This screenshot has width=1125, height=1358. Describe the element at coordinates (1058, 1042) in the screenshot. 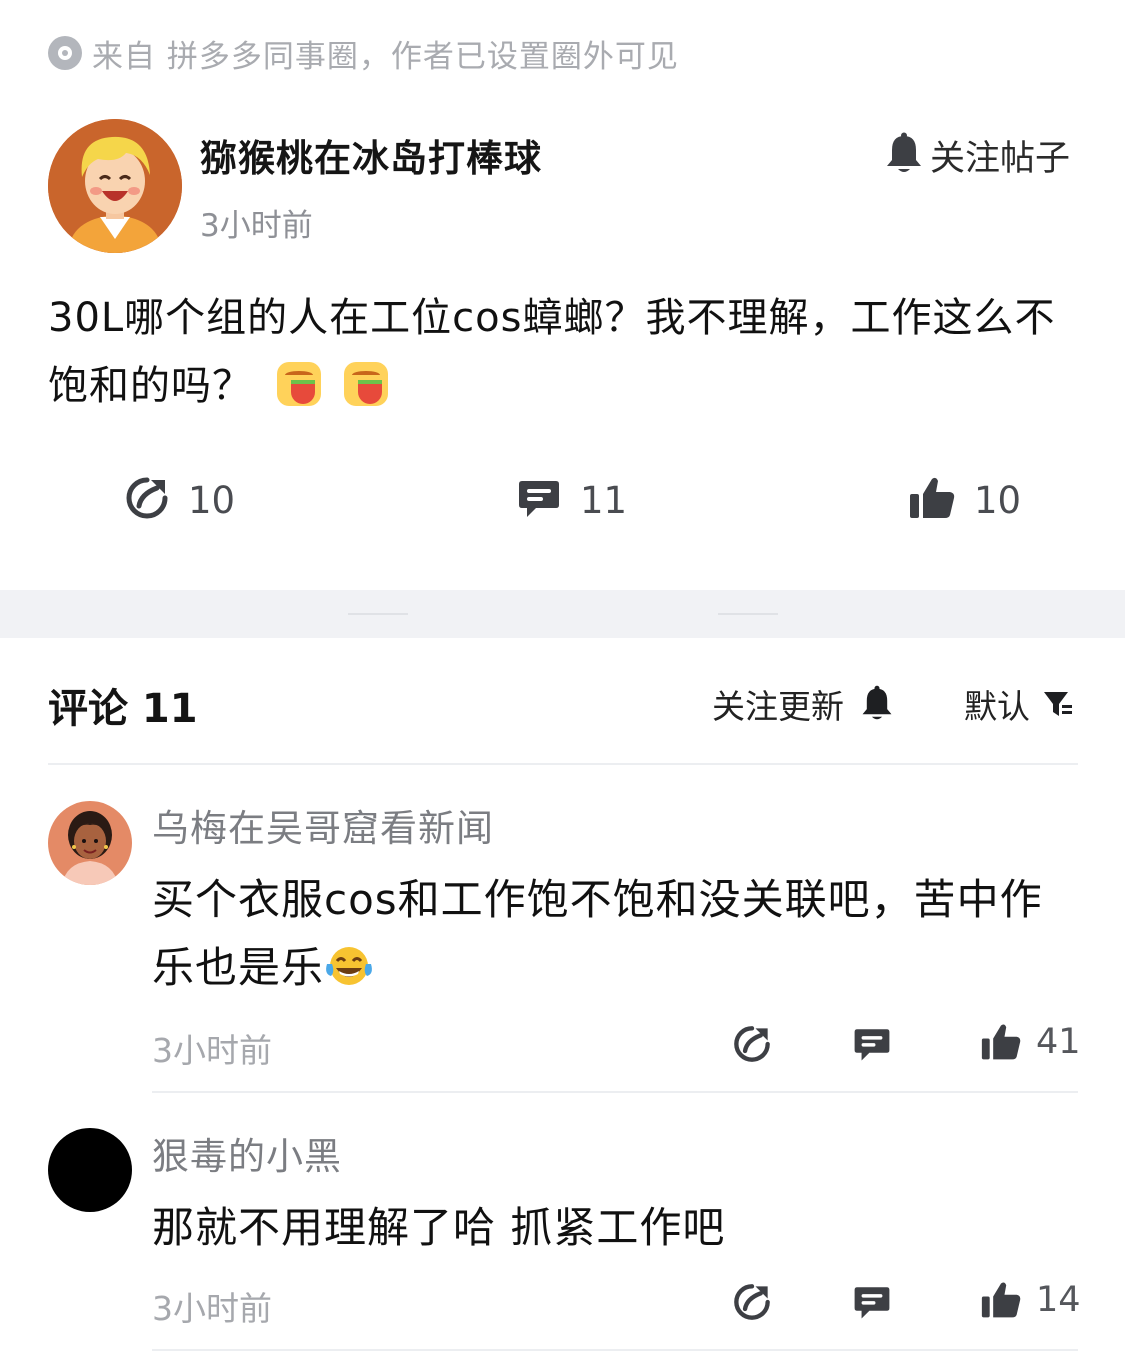

I see `comment-like-count: 41` at that location.